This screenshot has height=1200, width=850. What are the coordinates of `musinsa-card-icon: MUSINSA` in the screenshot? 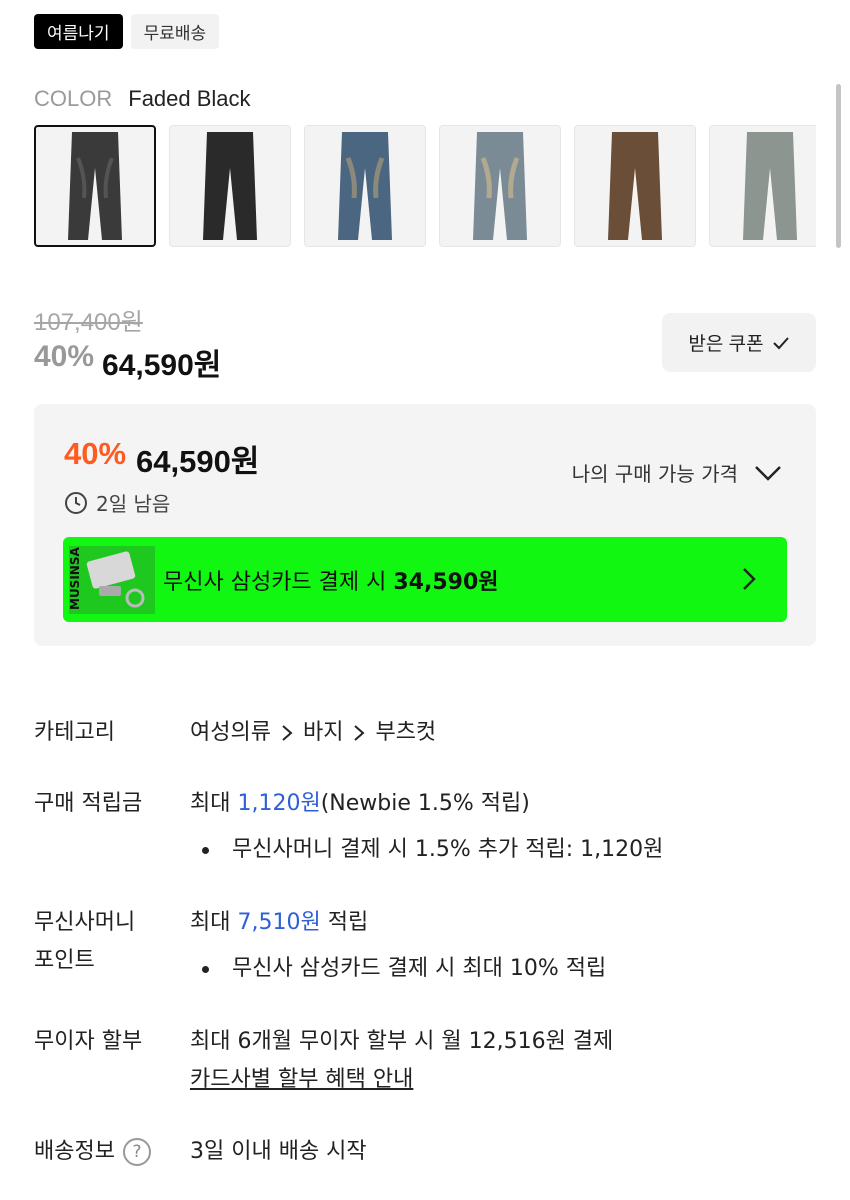 It's located at (112, 579).